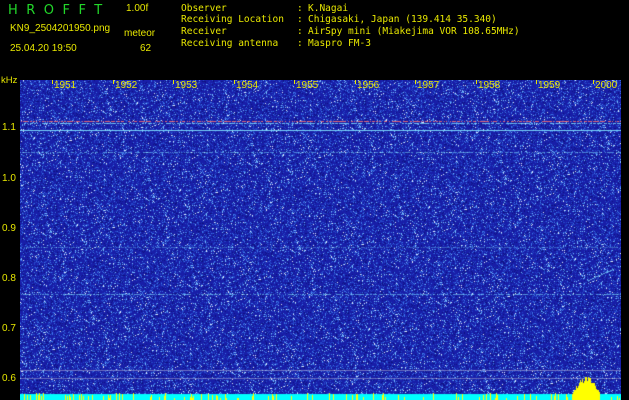 The height and width of the screenshot is (400, 629). What do you see at coordinates (414, 31) in the screenshot?
I see `receiver-value: AirSpy mini (Miakejima VOR 108.65MHz)` at bounding box center [414, 31].